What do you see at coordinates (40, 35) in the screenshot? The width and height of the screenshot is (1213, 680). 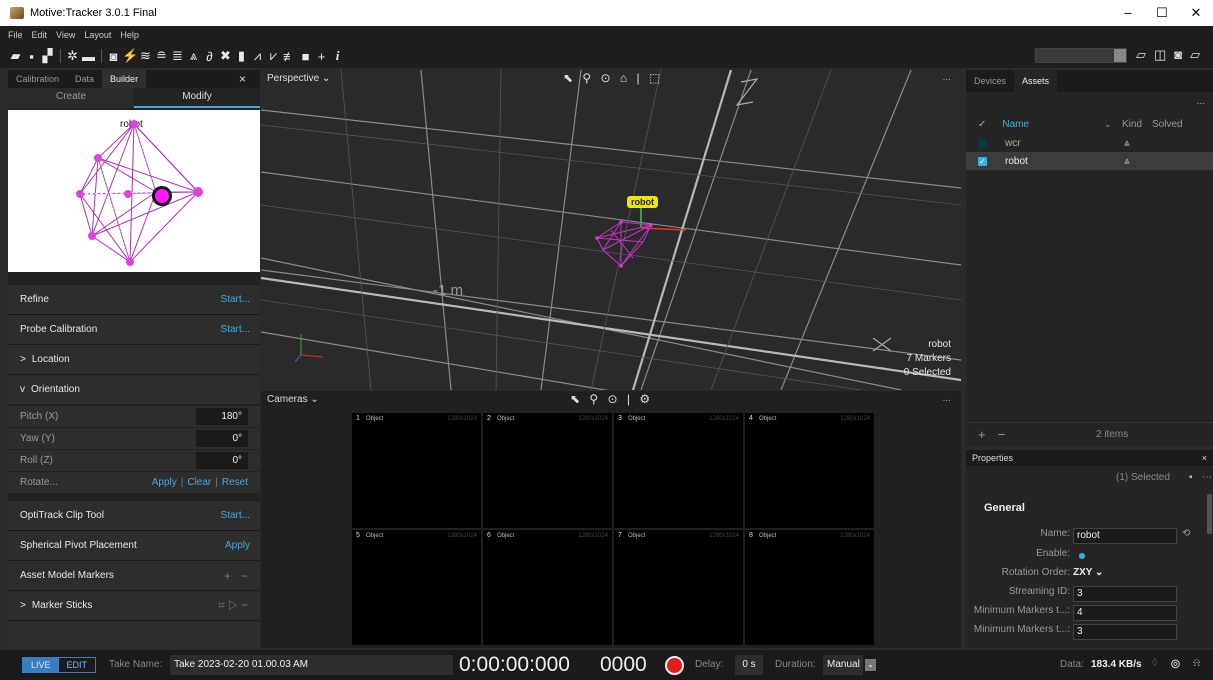 I see `menu-edit: Edit` at bounding box center [40, 35].